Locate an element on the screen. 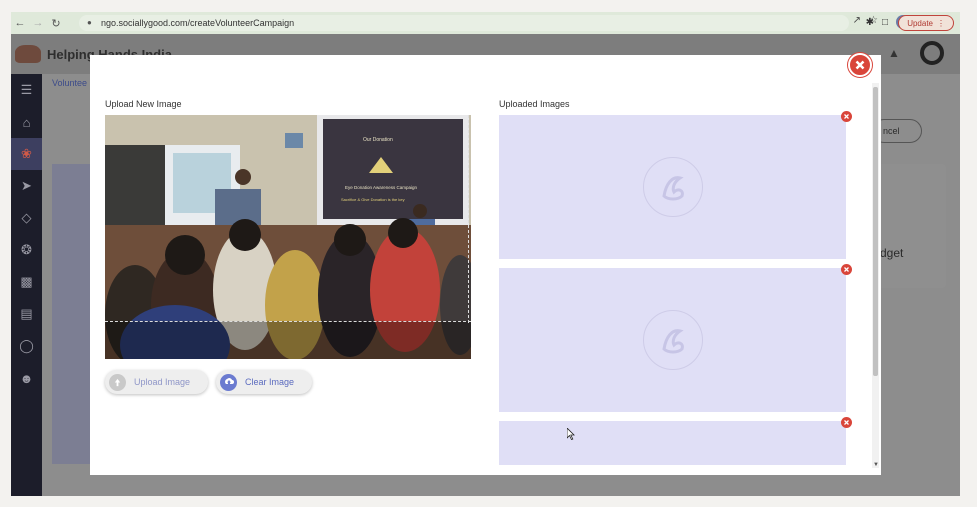  mouse-cursor-icon is located at coordinates (571, 434).